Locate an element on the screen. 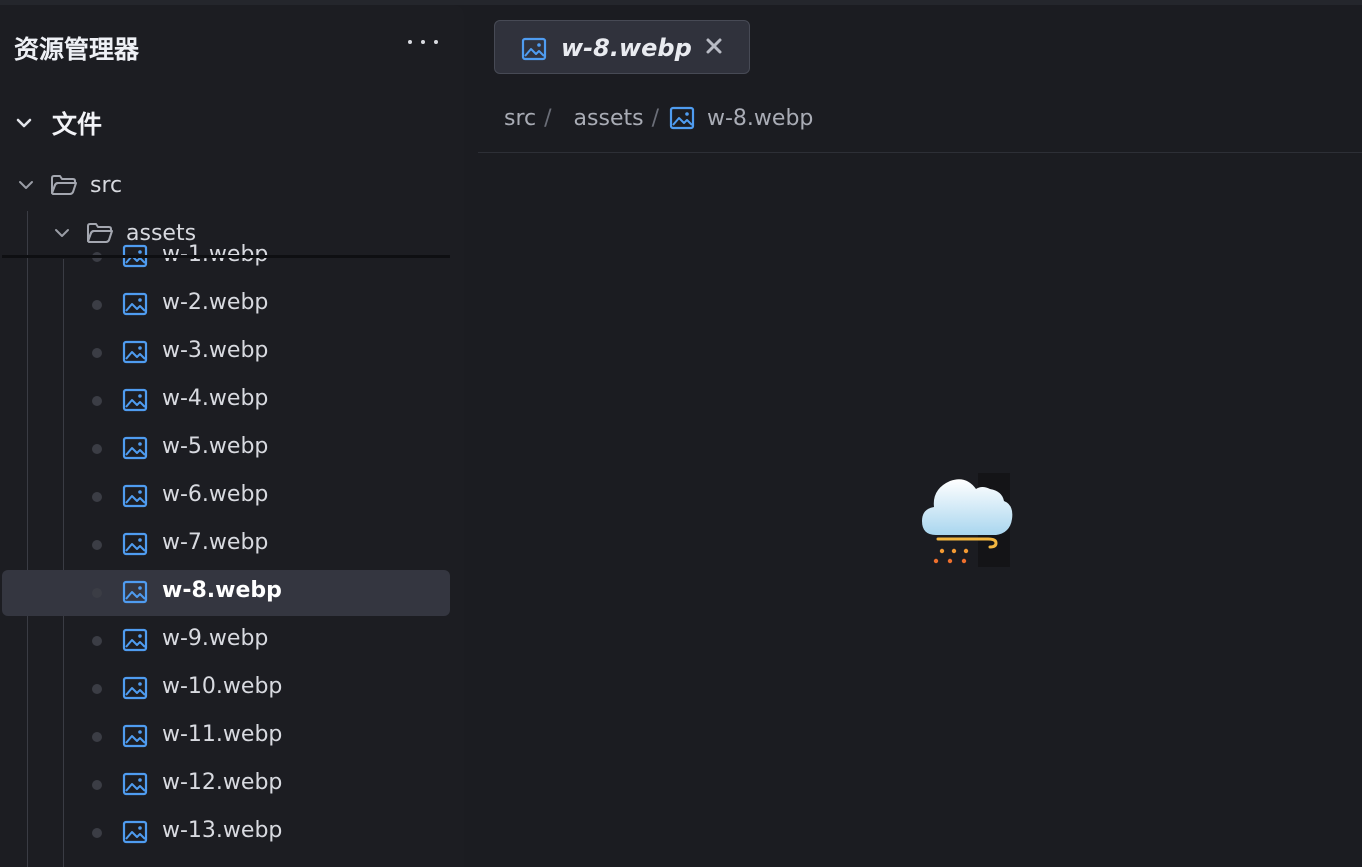  file-label: w-12.webp is located at coordinates (222, 782).